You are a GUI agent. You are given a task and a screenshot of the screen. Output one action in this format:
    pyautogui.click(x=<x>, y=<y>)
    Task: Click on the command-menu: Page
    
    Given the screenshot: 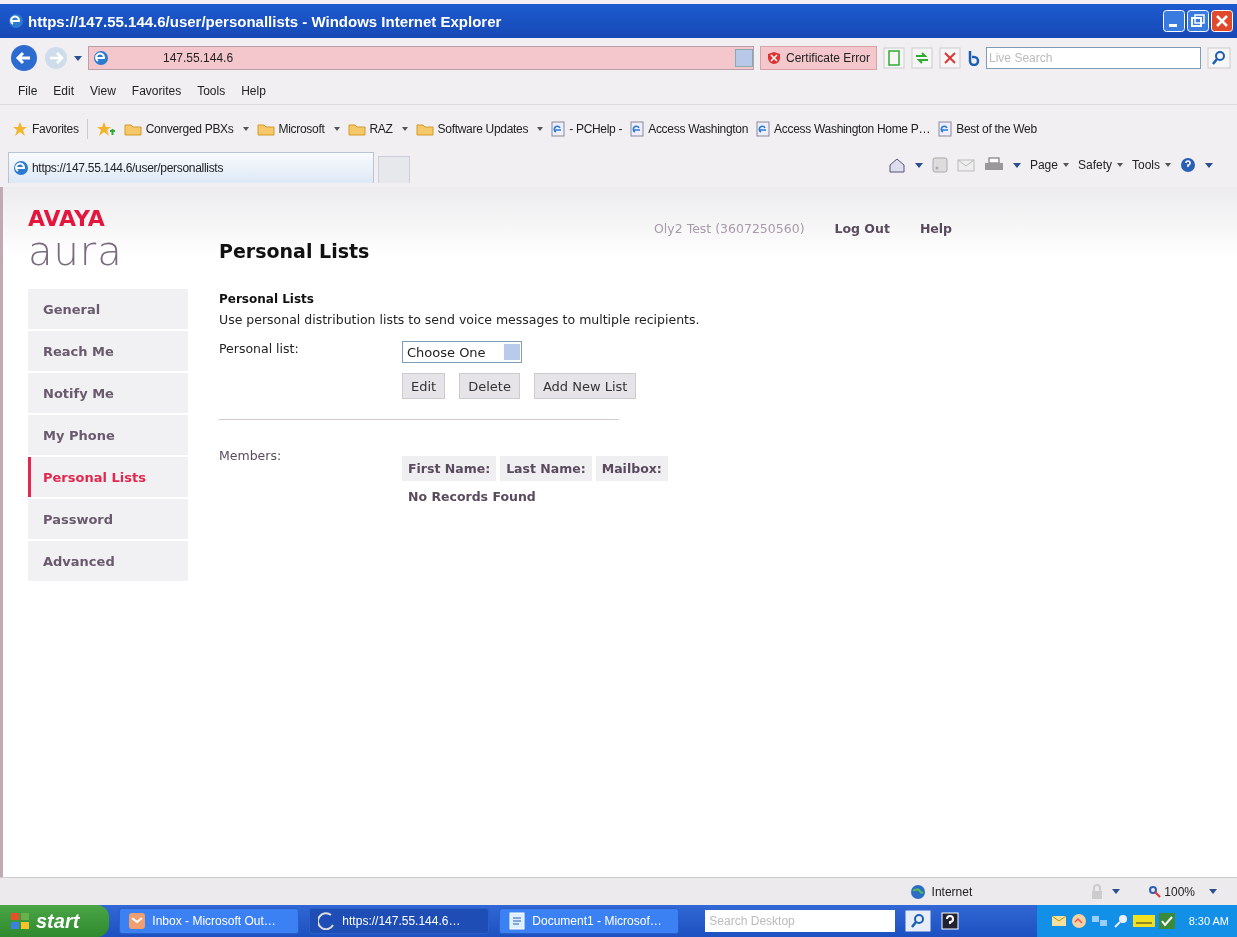 What is the action you would take?
    pyautogui.click(x=1049, y=165)
    